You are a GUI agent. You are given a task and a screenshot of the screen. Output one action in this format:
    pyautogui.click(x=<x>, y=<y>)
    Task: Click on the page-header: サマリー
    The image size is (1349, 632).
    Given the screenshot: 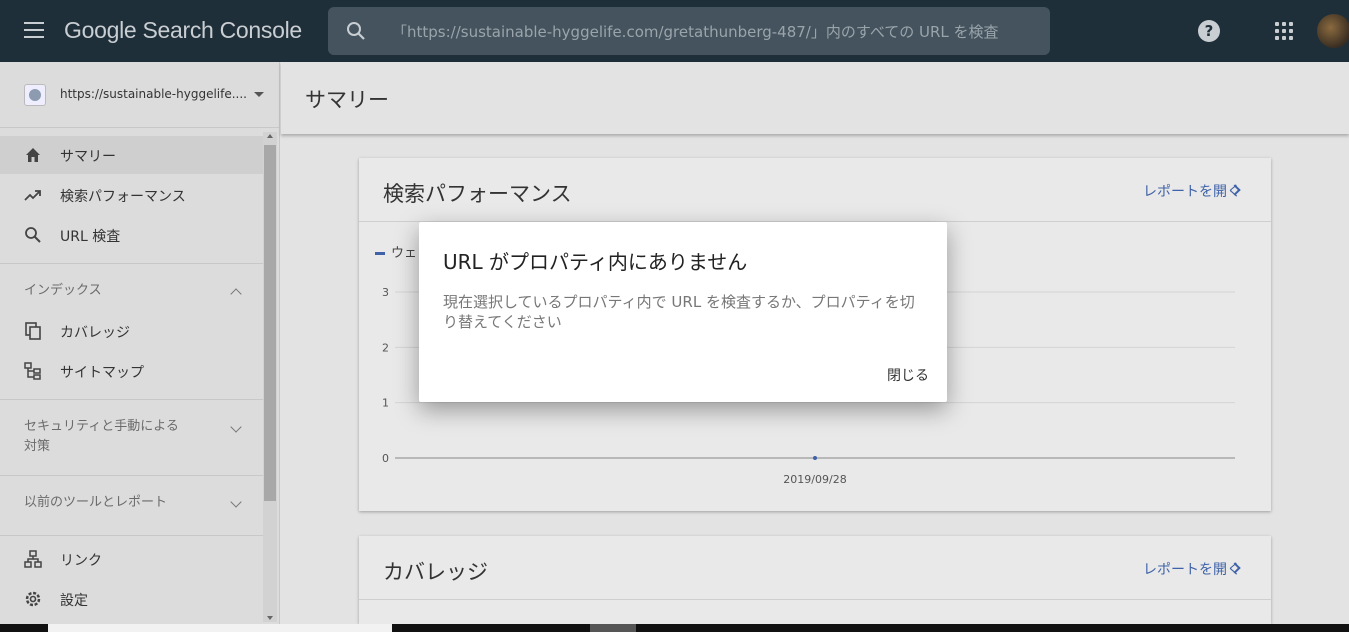 What is the action you would take?
    pyautogui.click(x=815, y=98)
    